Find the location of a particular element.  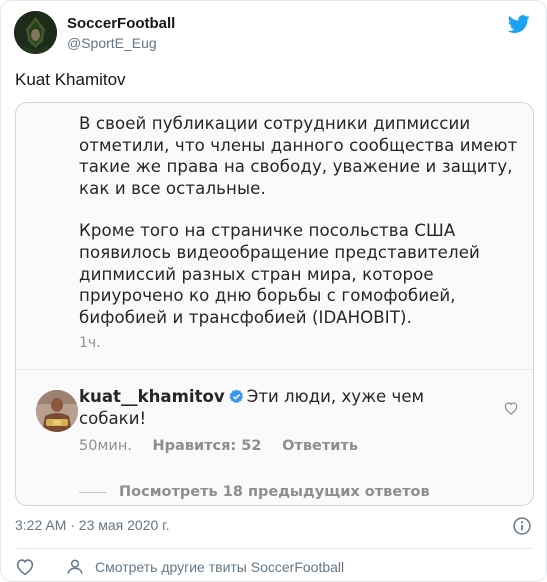

twitter-bird-icon is located at coordinates (519, 24).